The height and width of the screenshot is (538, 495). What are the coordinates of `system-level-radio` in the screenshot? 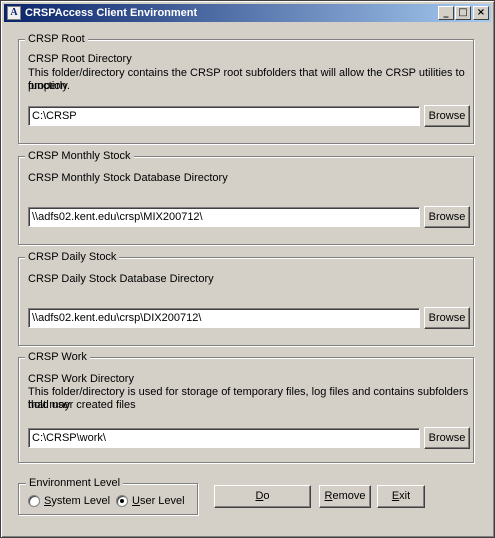 It's located at (34, 501).